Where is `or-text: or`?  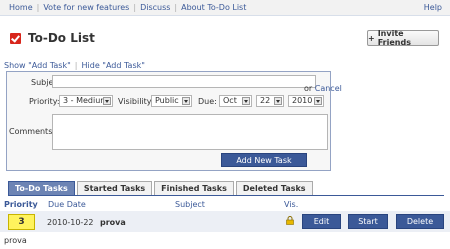 or-text: or is located at coordinates (308, 88).